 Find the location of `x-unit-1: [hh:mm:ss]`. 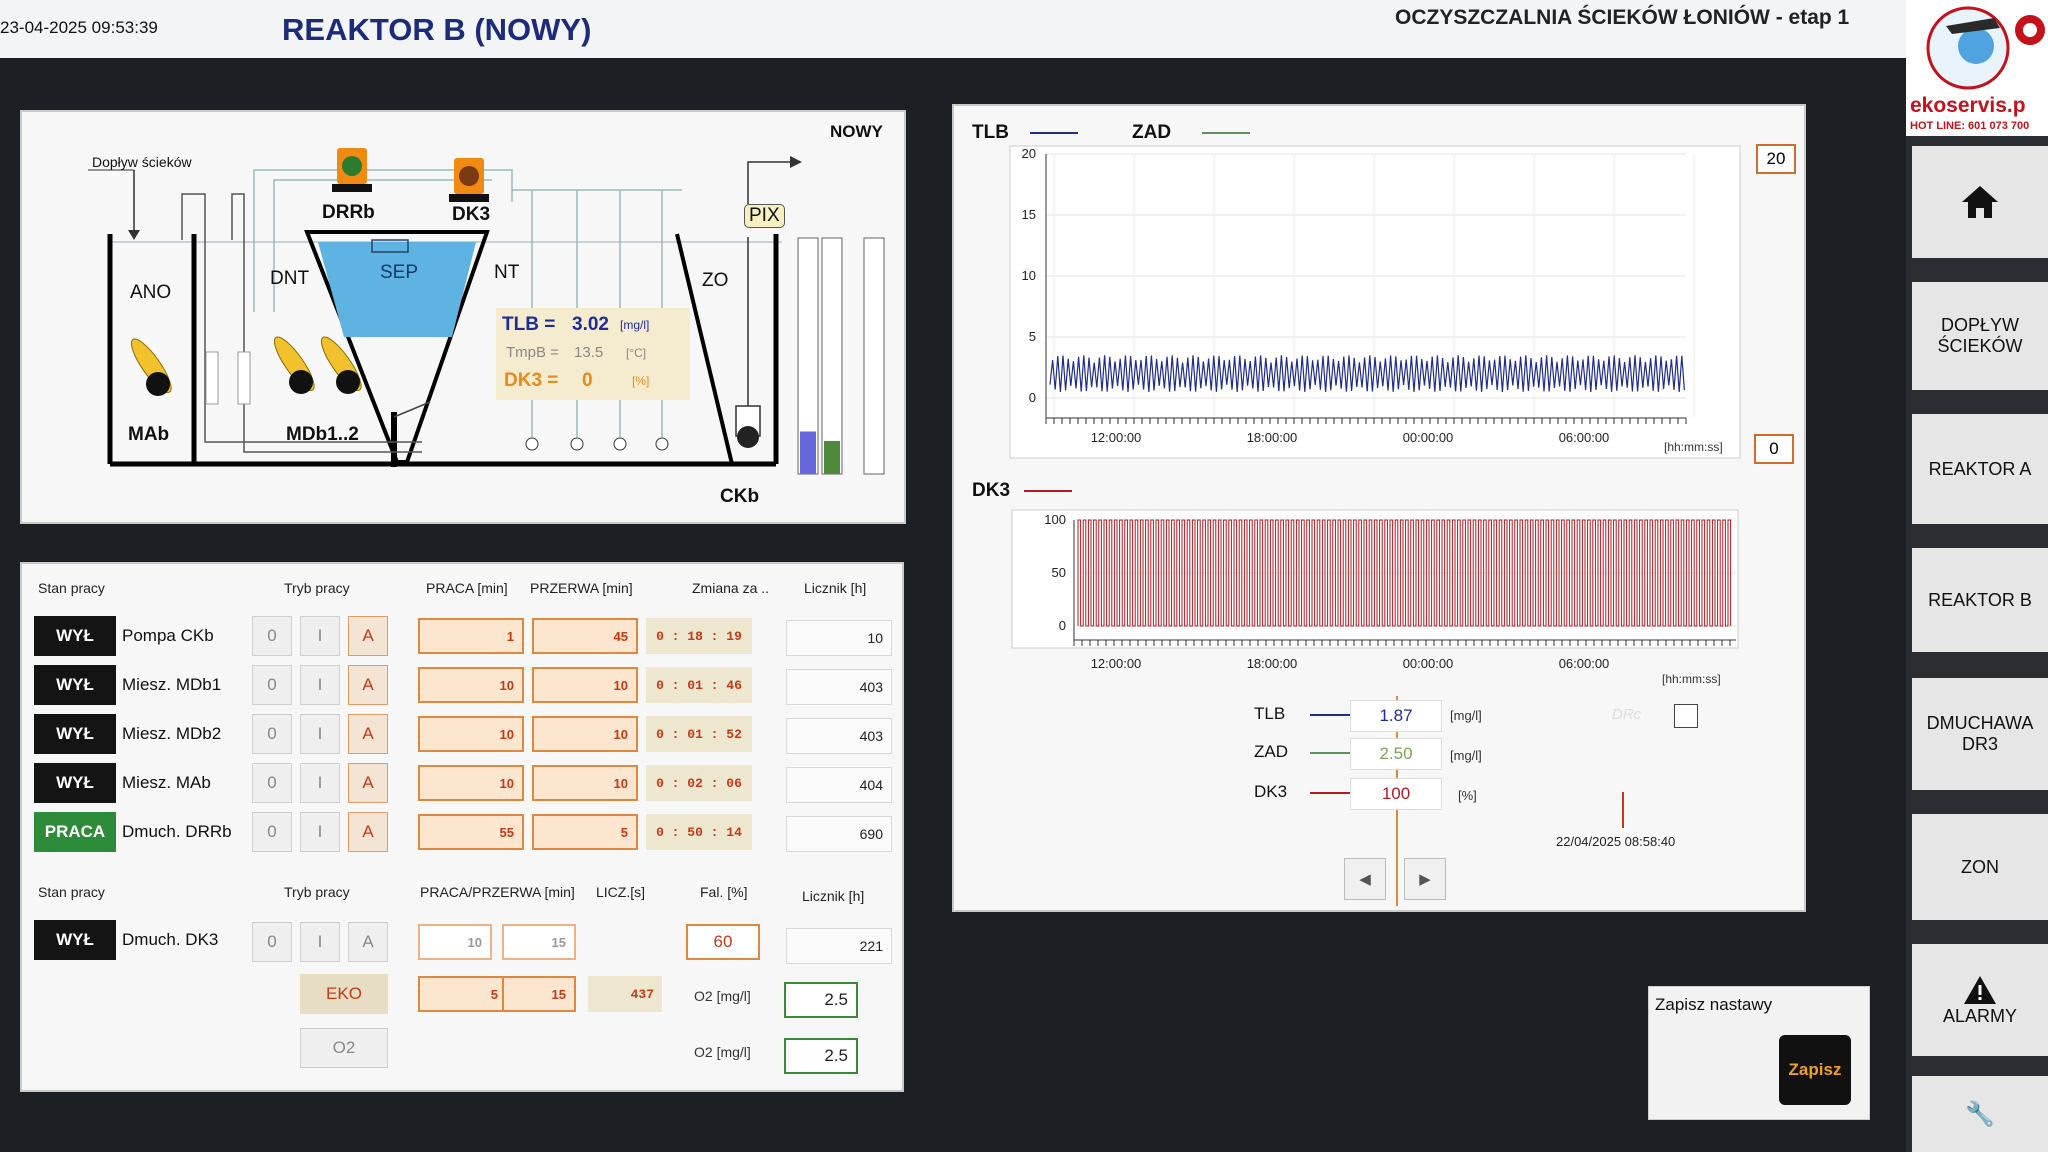

x-unit-1: [hh:mm:ss] is located at coordinates (1693, 447).